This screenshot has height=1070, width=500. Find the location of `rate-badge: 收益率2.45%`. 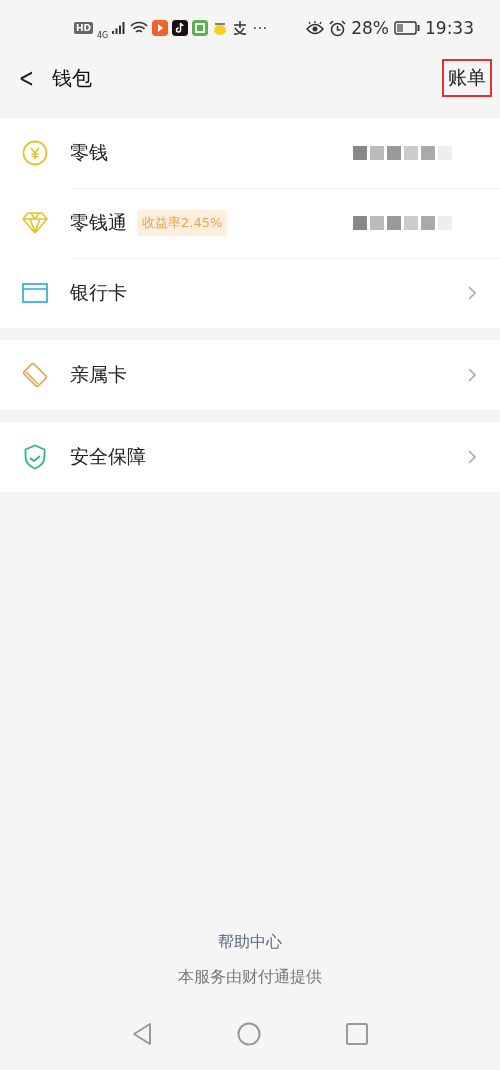

rate-badge: 收益率2.45% is located at coordinates (182, 223).